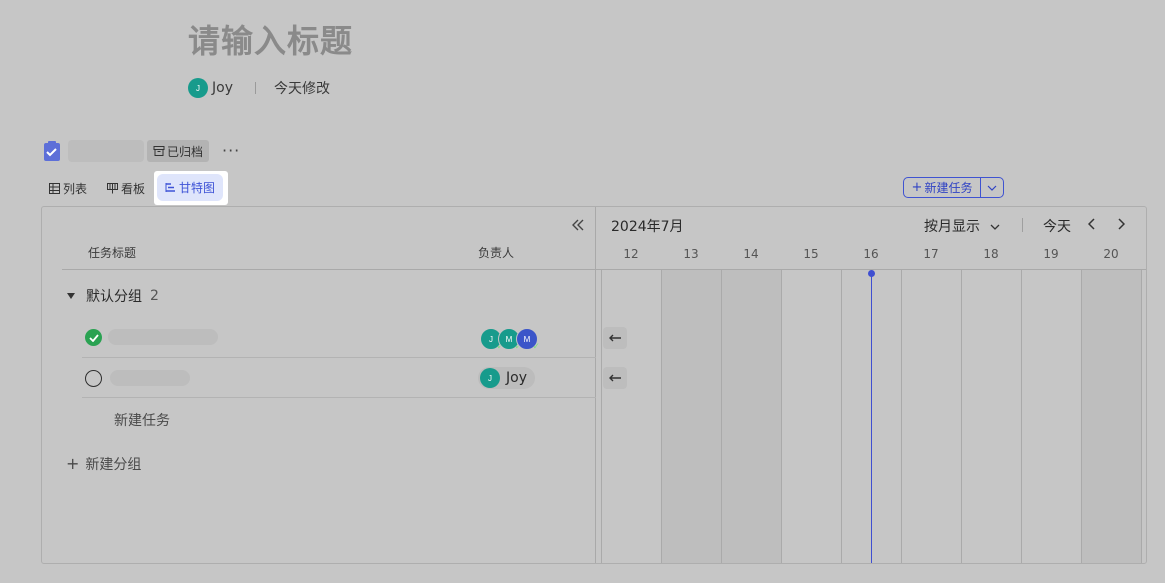  Describe the element at coordinates (871, 418) in the screenshot. I see `today-line` at that location.